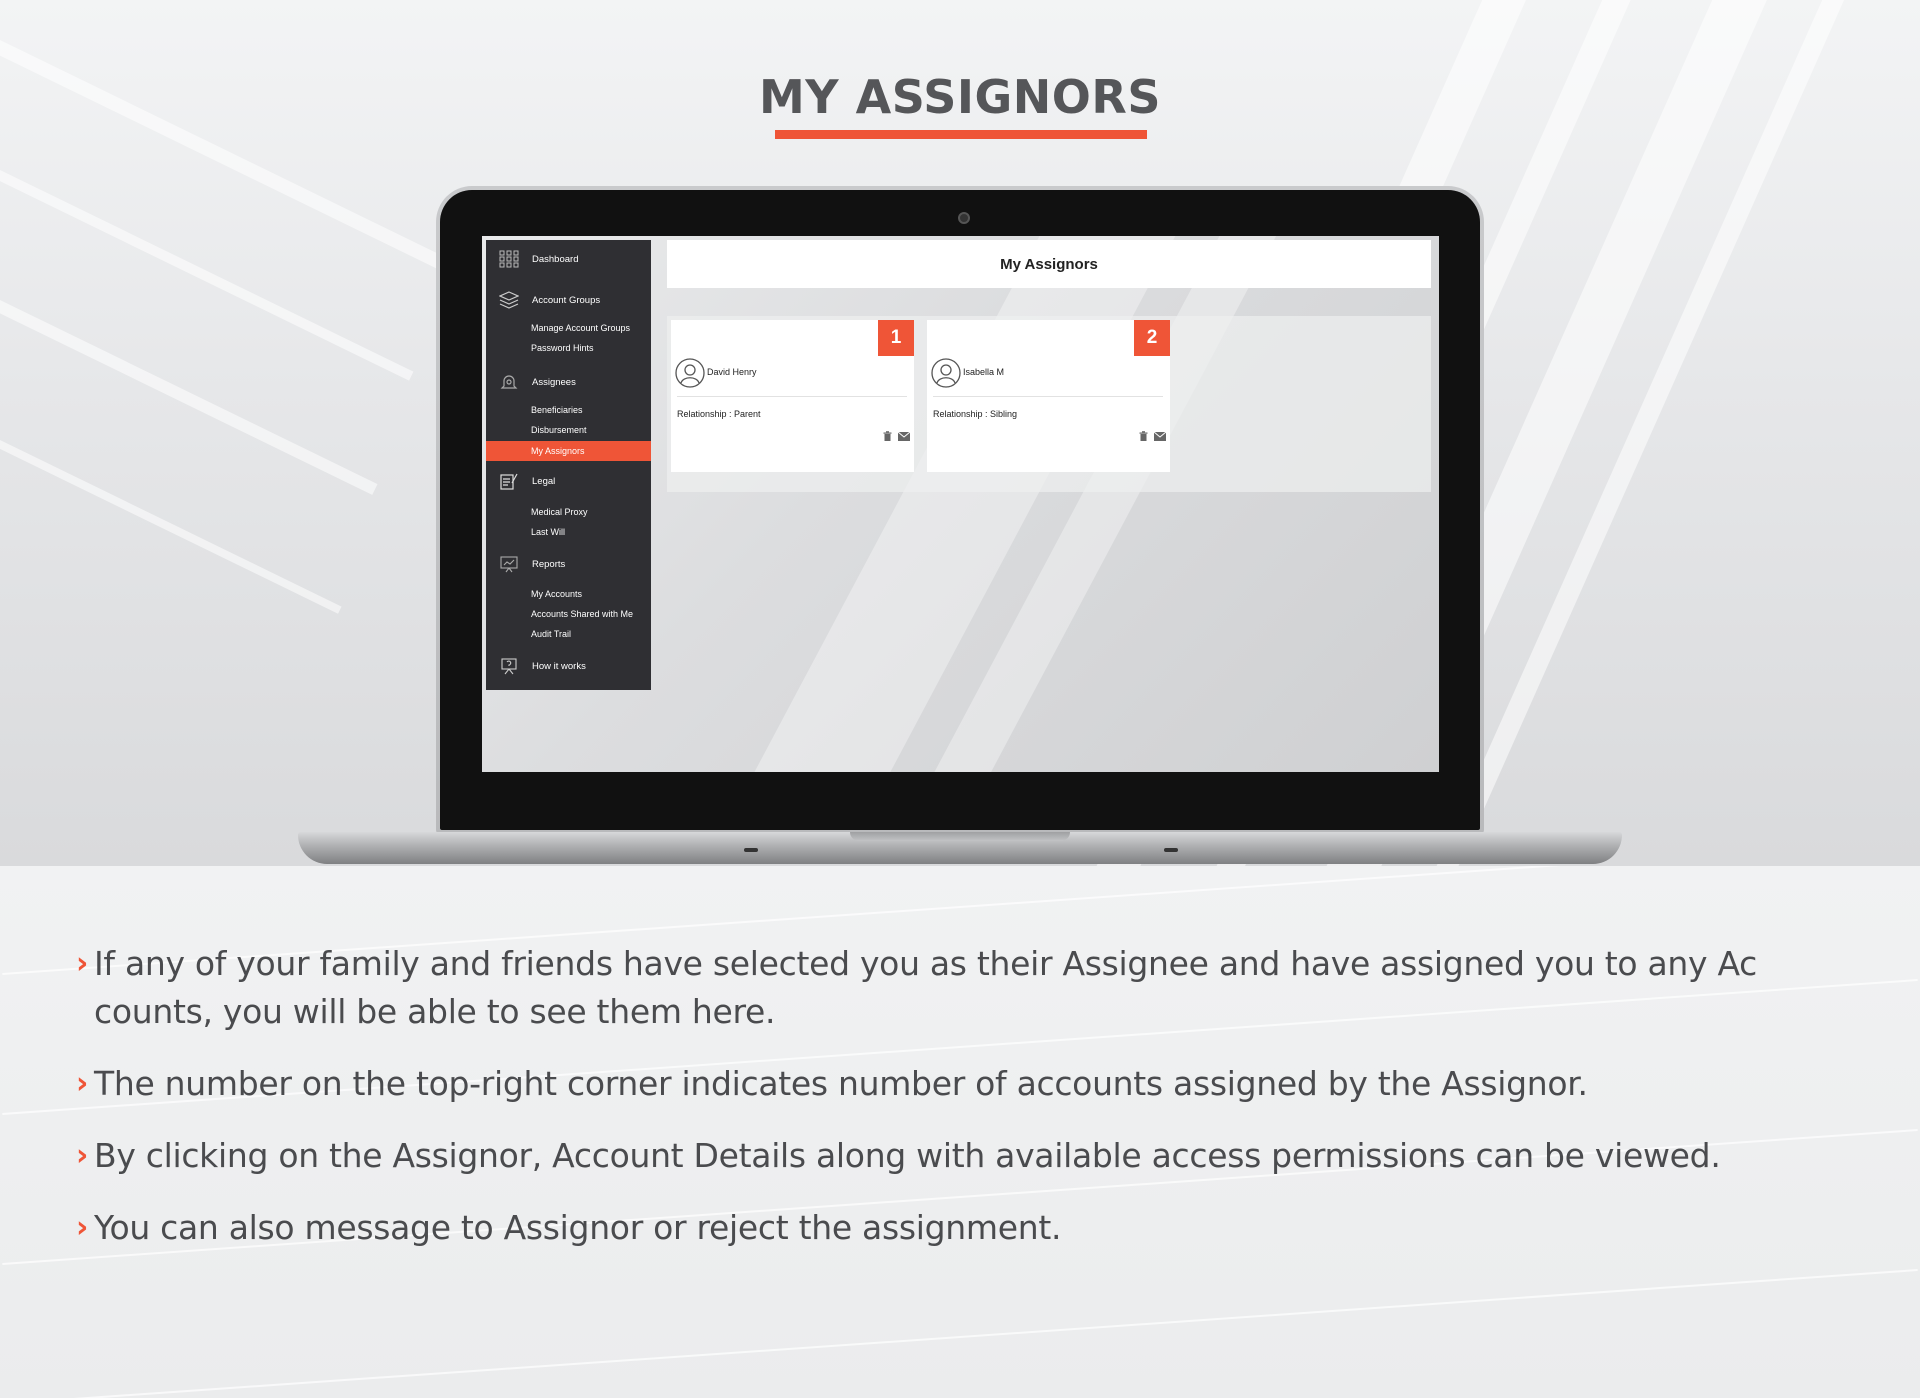  What do you see at coordinates (568, 410) in the screenshot?
I see `nav-beneficiaries: Beneficiaries` at bounding box center [568, 410].